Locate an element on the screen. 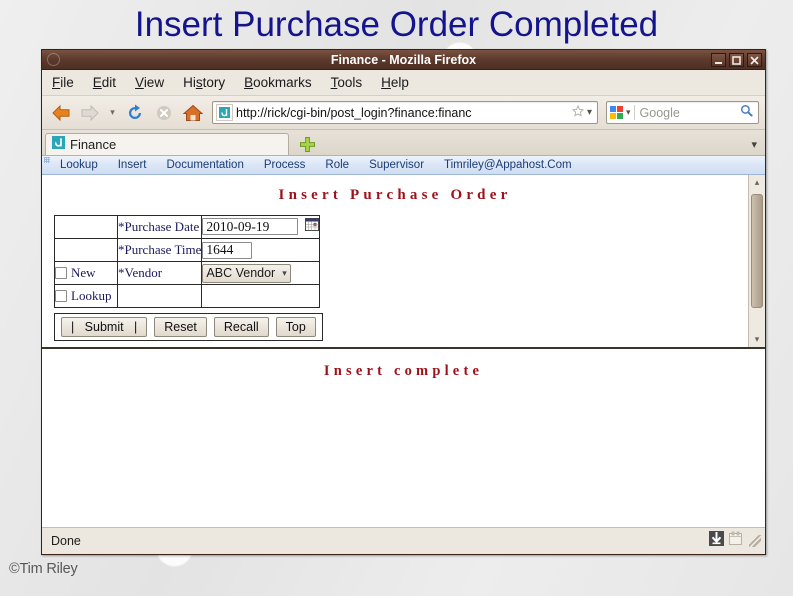 The image size is (793, 596). tab-strip: Finance ▾ is located at coordinates (403, 143).